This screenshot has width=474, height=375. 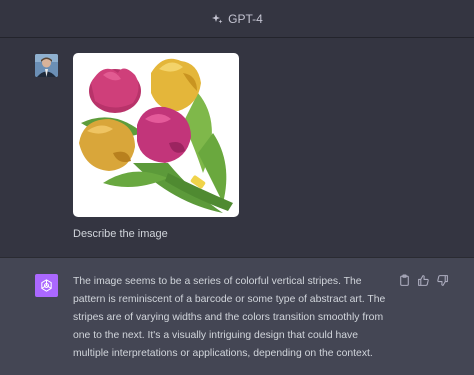 I want to click on model-header: GPT-4, so click(x=237, y=19).